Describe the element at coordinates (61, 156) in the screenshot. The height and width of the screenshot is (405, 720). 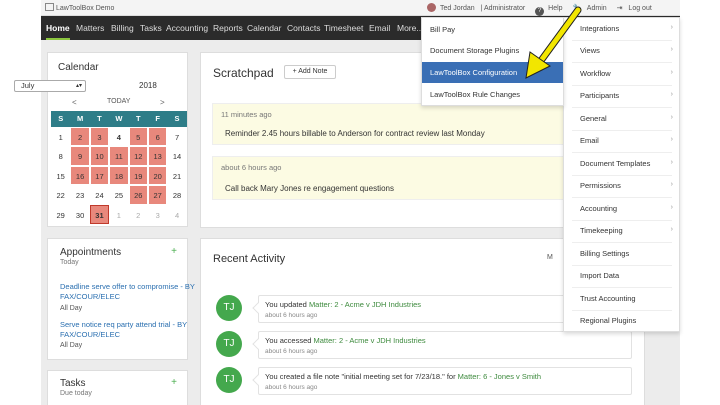
I see `calendar-day: 8` at that location.